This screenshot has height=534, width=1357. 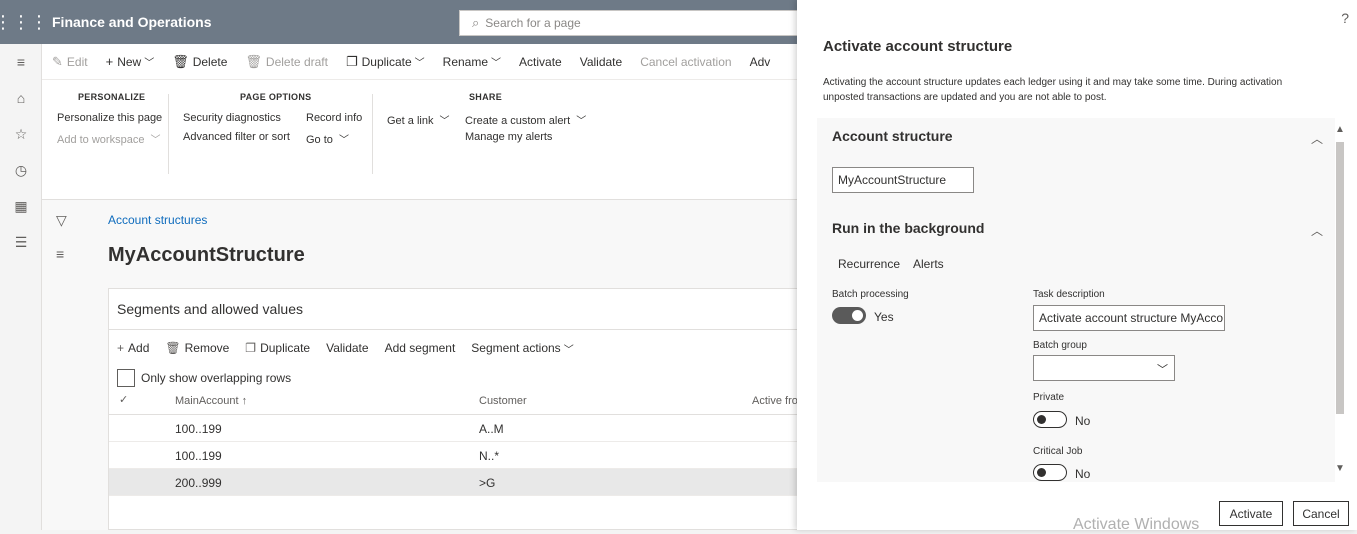 What do you see at coordinates (101, 140) in the screenshot?
I see `add-to-workspace-label: Add to workspace` at bounding box center [101, 140].